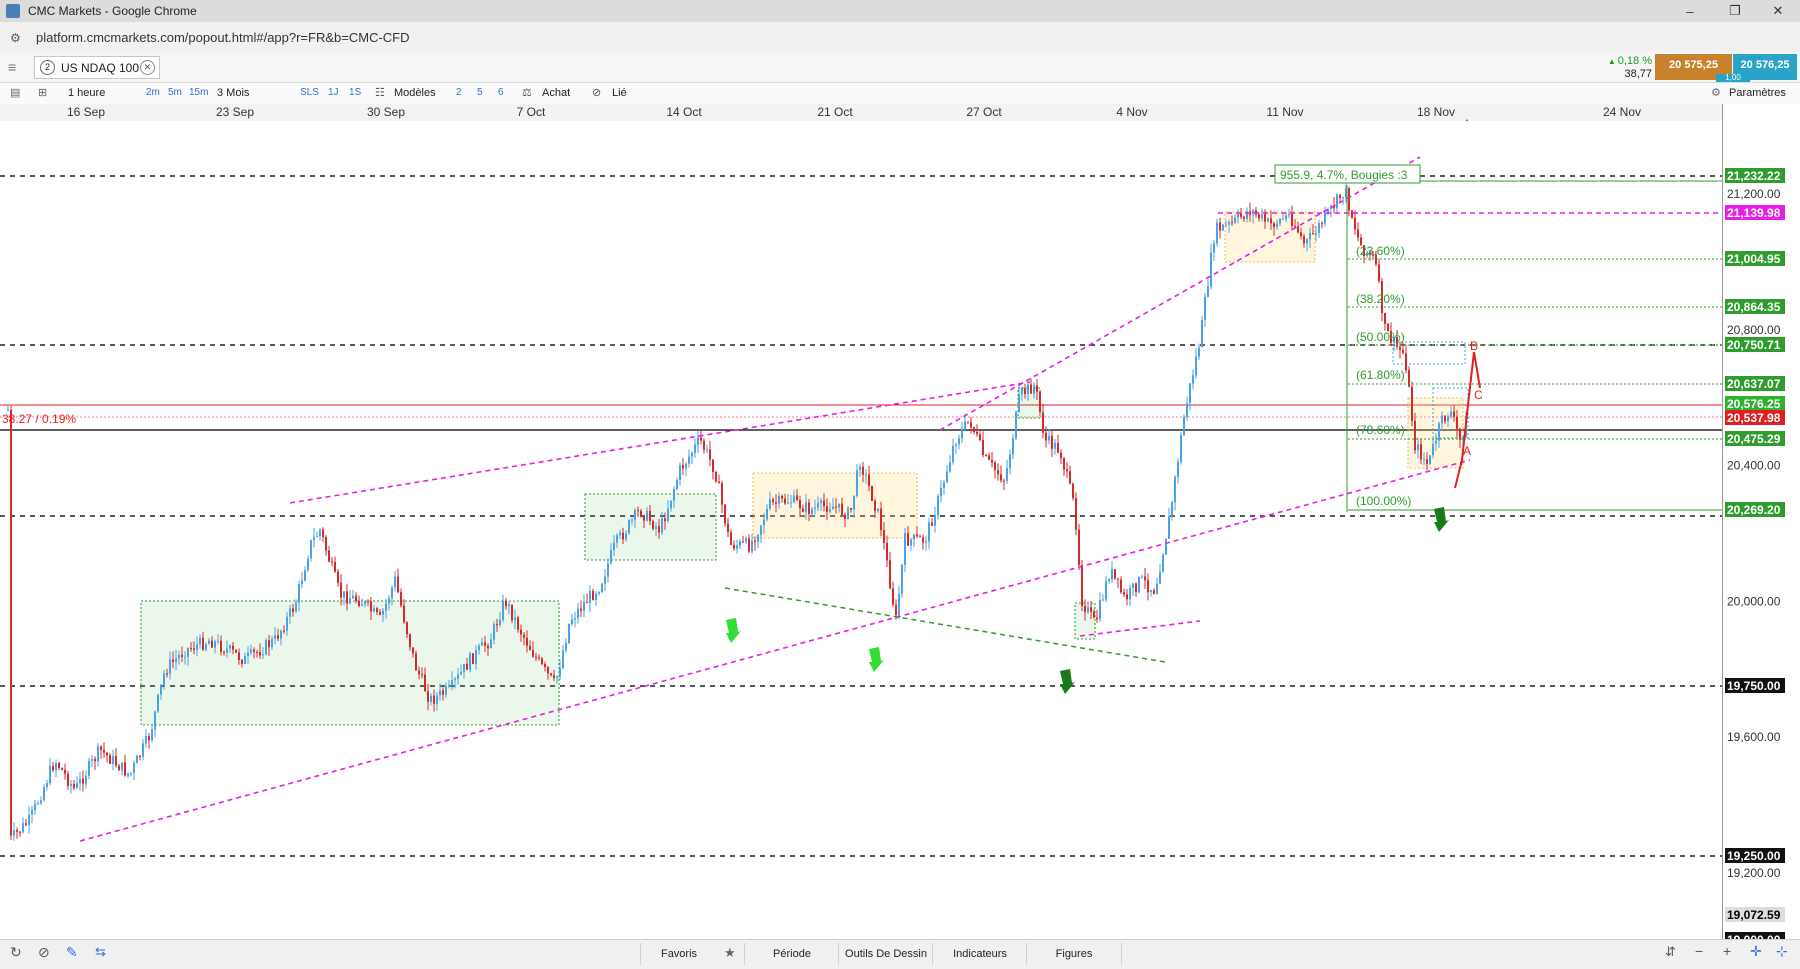  I want to click on layout-icon: ⊞, so click(42, 93).